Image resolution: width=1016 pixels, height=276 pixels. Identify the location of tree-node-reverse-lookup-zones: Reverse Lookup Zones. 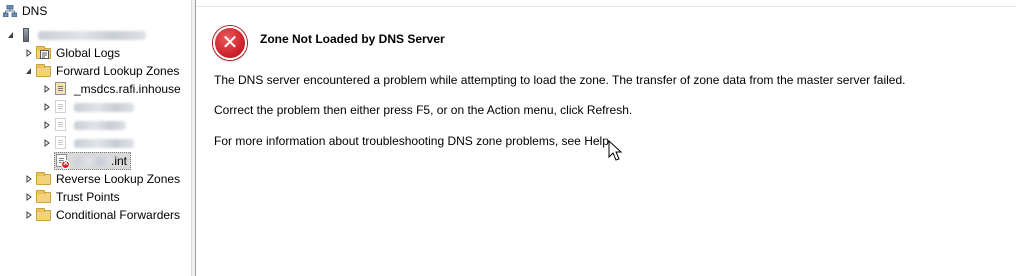
(102, 179).